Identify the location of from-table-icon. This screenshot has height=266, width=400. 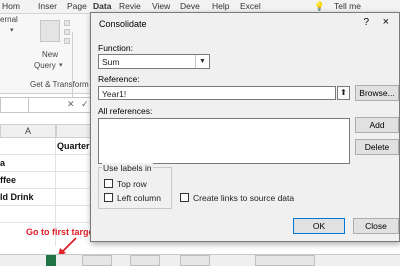
(67, 32).